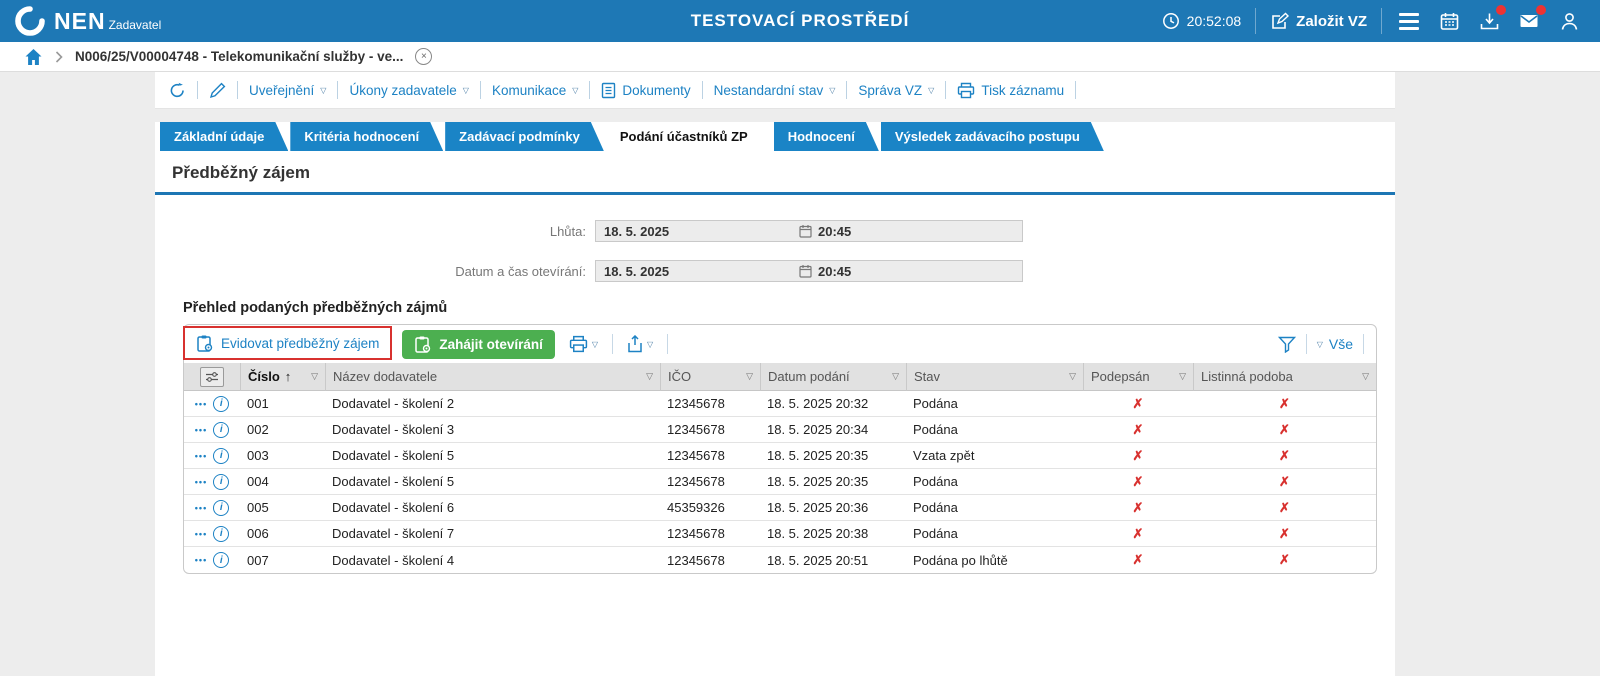  Describe the element at coordinates (831, 271) in the screenshot. I see `opening-time-value: 20:45` at that location.